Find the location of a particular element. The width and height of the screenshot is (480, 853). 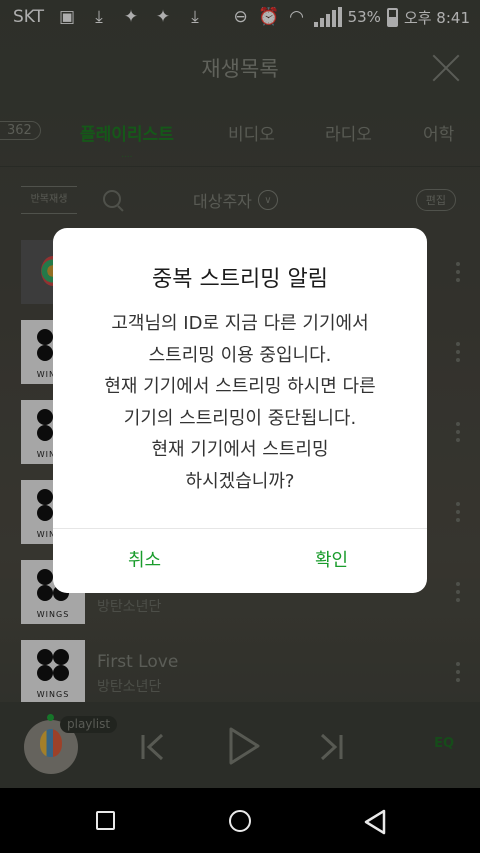

dialog-line: 스트리밍 이용 중입니다. is located at coordinates (240, 355).